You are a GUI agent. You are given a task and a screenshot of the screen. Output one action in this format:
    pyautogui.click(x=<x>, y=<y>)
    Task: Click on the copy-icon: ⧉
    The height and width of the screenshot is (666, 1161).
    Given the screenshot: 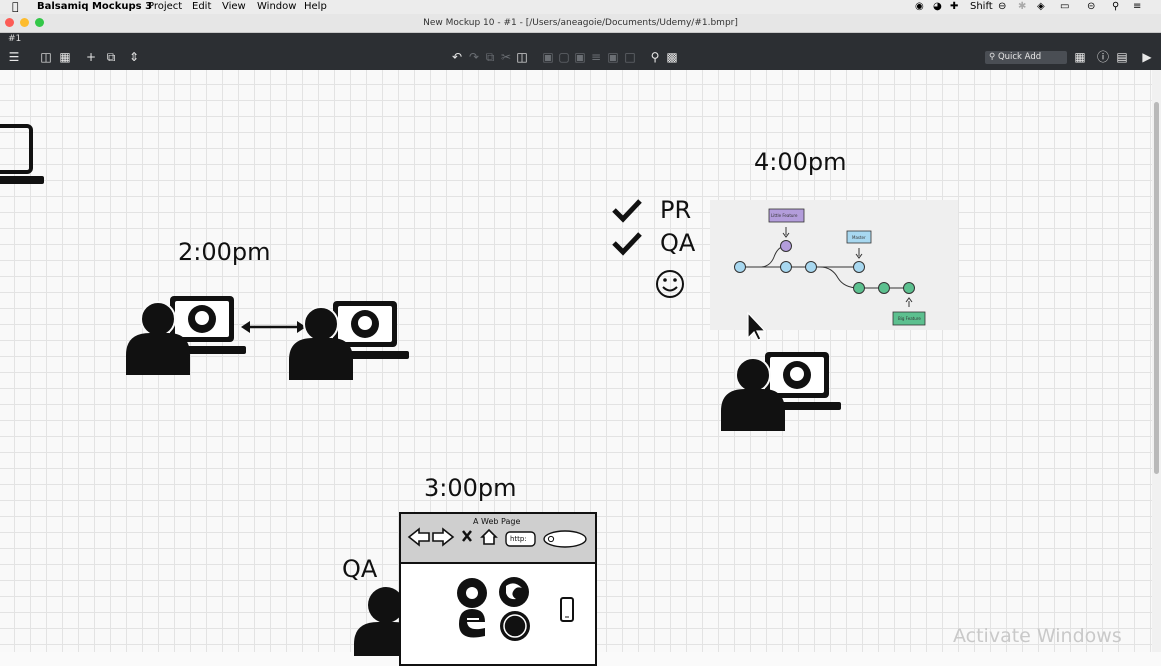 What is the action you would take?
    pyautogui.click(x=490, y=57)
    